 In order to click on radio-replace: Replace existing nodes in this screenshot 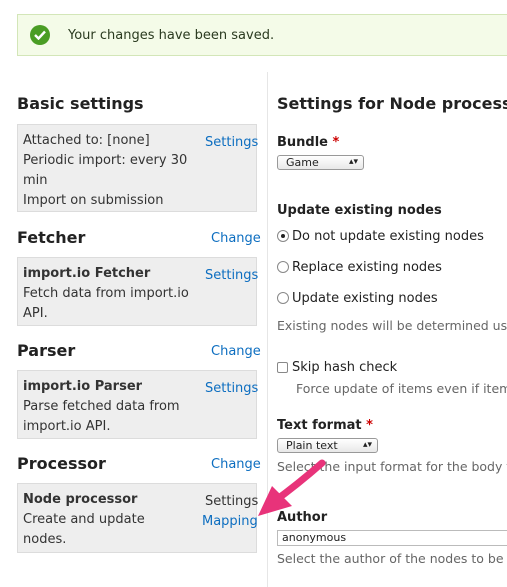, I will do `click(359, 267)`.